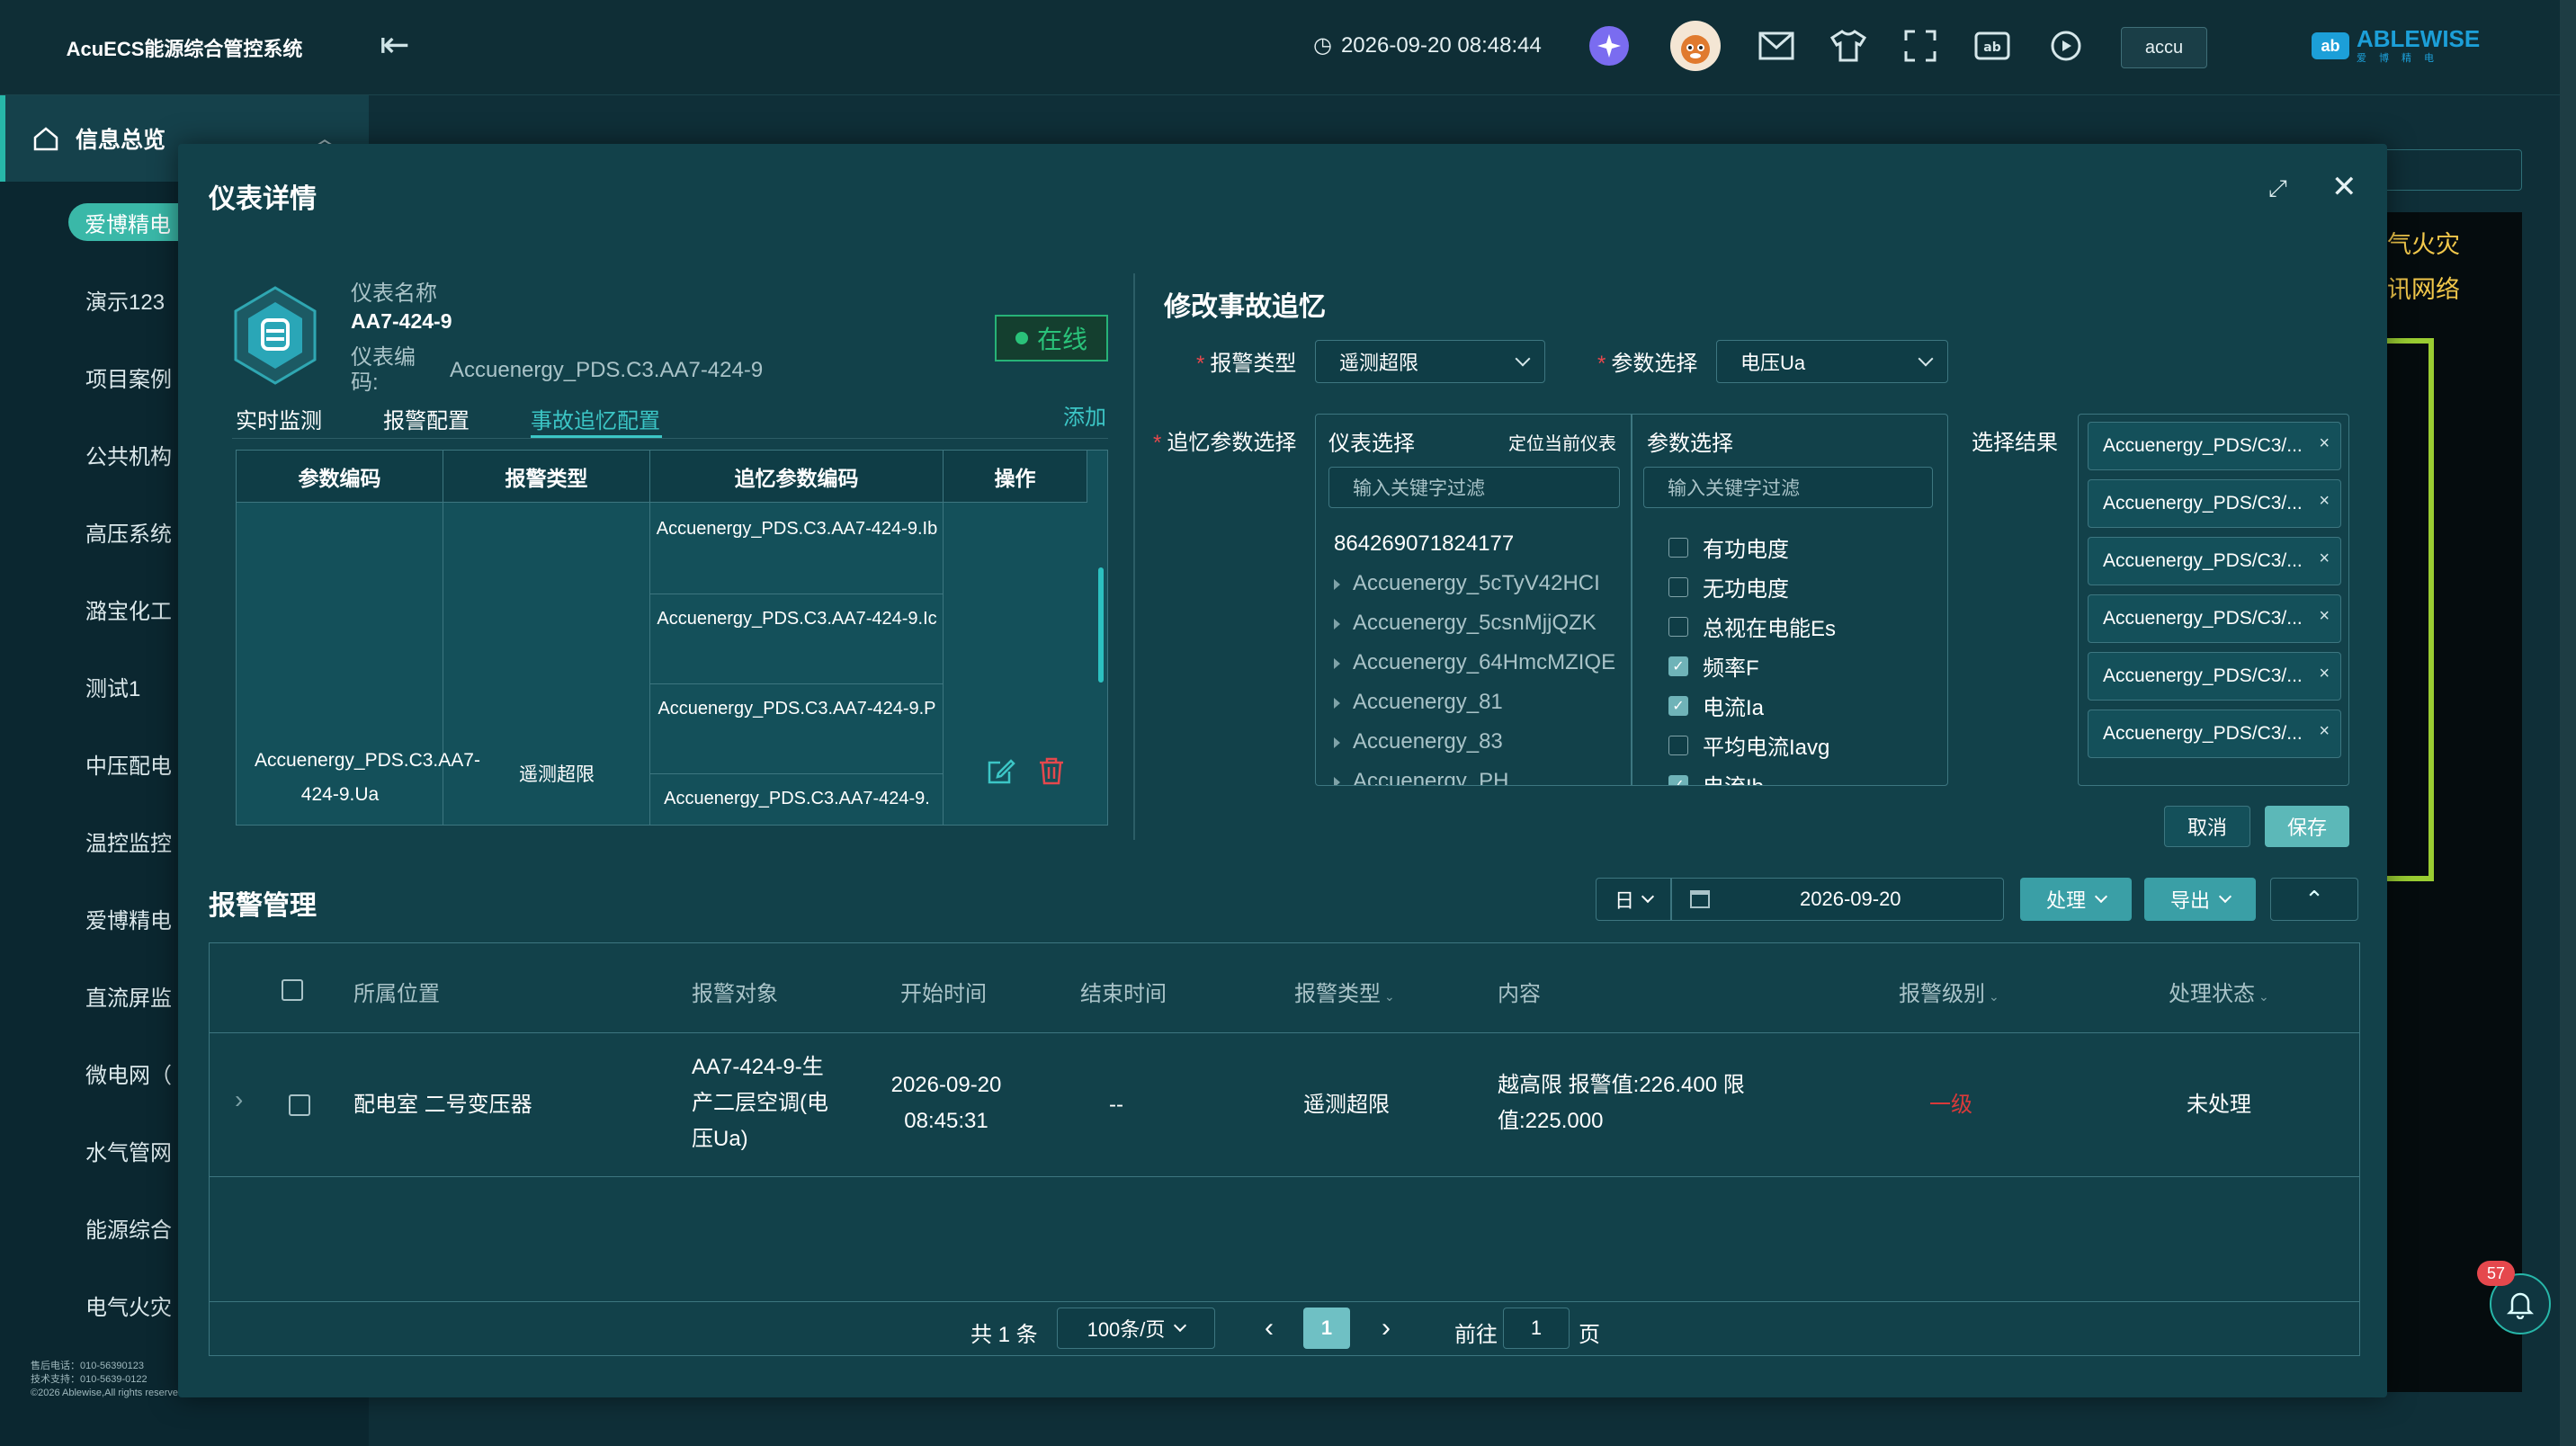  I want to click on meter-tree-item: Accuenergy_5csnMjjQZK, so click(1465, 623).